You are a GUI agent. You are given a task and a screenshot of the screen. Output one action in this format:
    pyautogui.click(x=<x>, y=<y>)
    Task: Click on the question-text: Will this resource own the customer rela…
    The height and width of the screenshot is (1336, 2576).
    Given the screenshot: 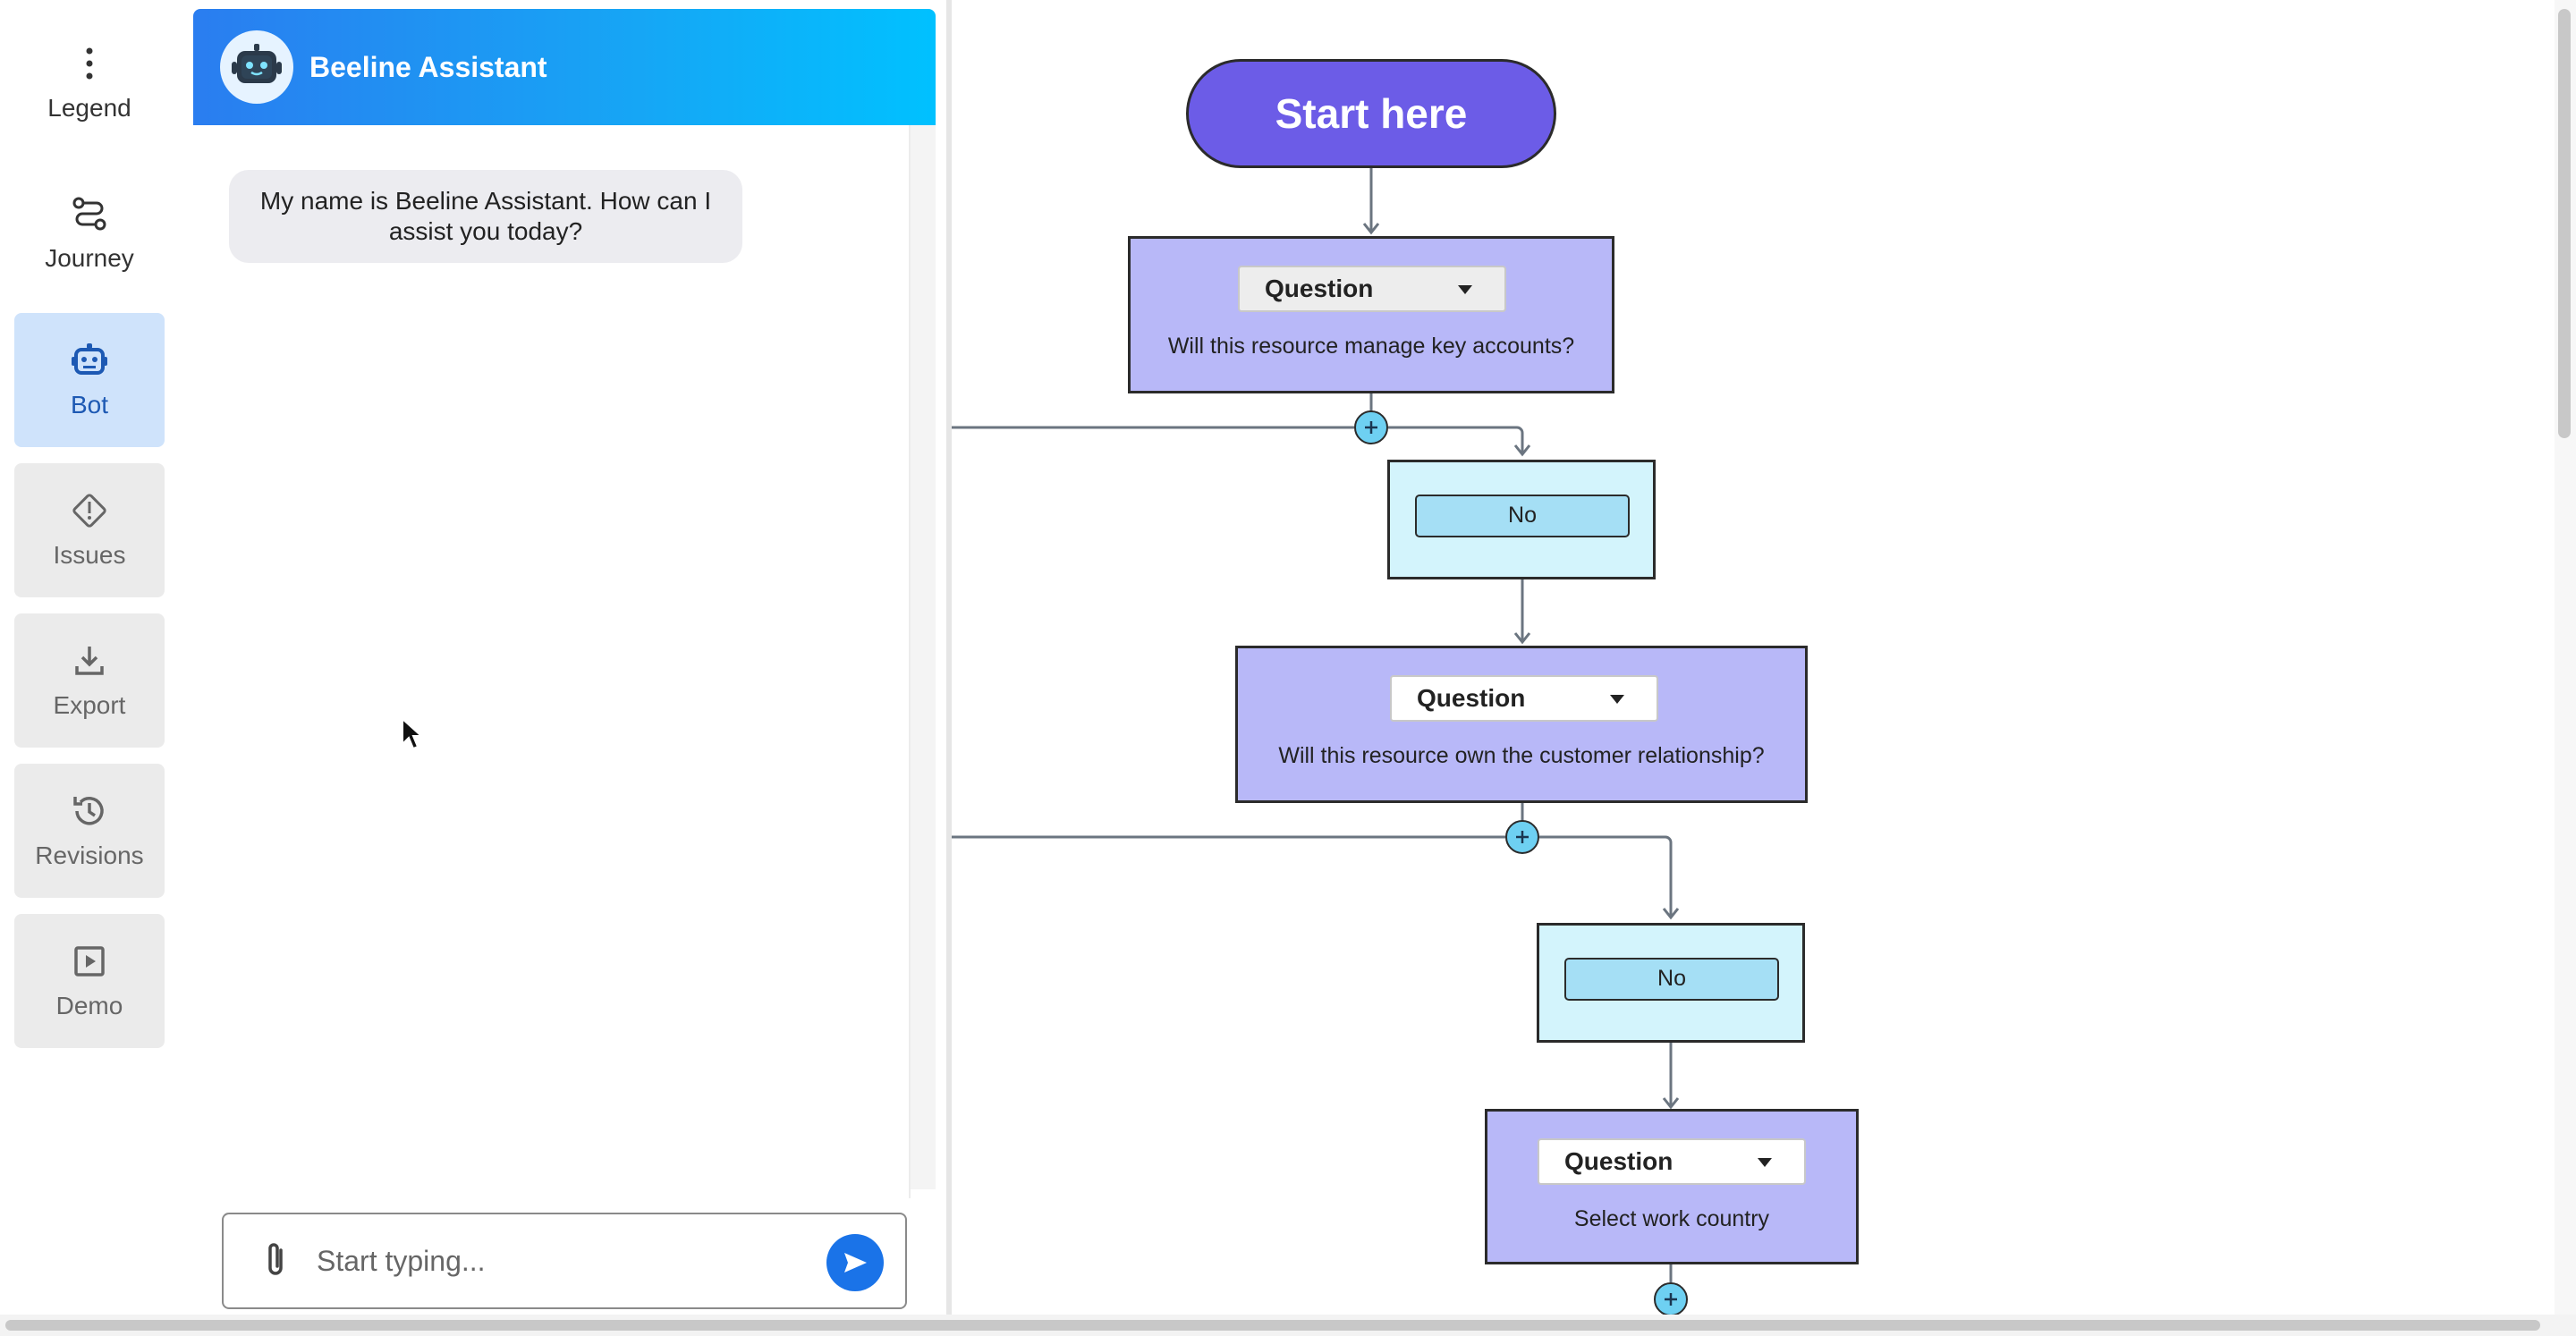 What is the action you would take?
    pyautogui.click(x=1521, y=755)
    